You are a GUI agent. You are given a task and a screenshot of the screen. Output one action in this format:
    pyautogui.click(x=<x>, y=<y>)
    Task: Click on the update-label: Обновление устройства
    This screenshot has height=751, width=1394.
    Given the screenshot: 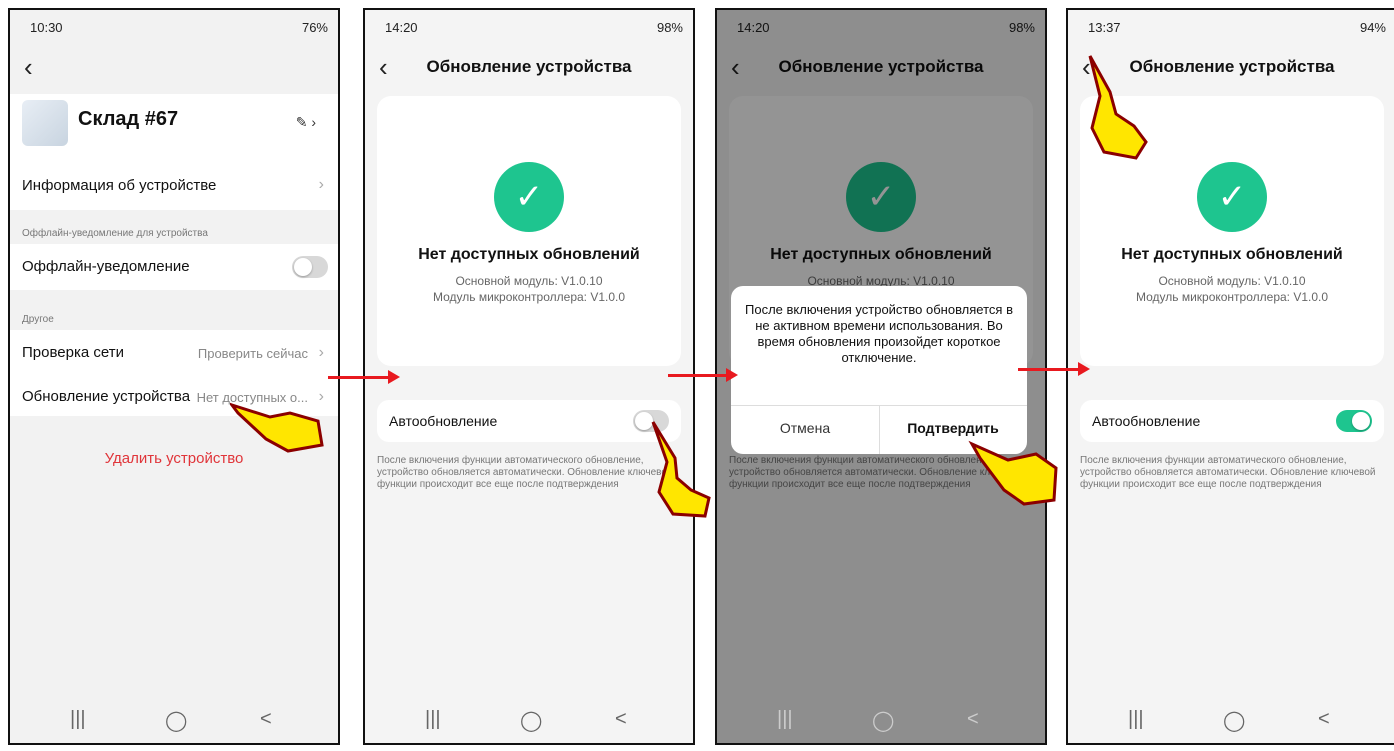 What is the action you would take?
    pyautogui.click(x=106, y=396)
    